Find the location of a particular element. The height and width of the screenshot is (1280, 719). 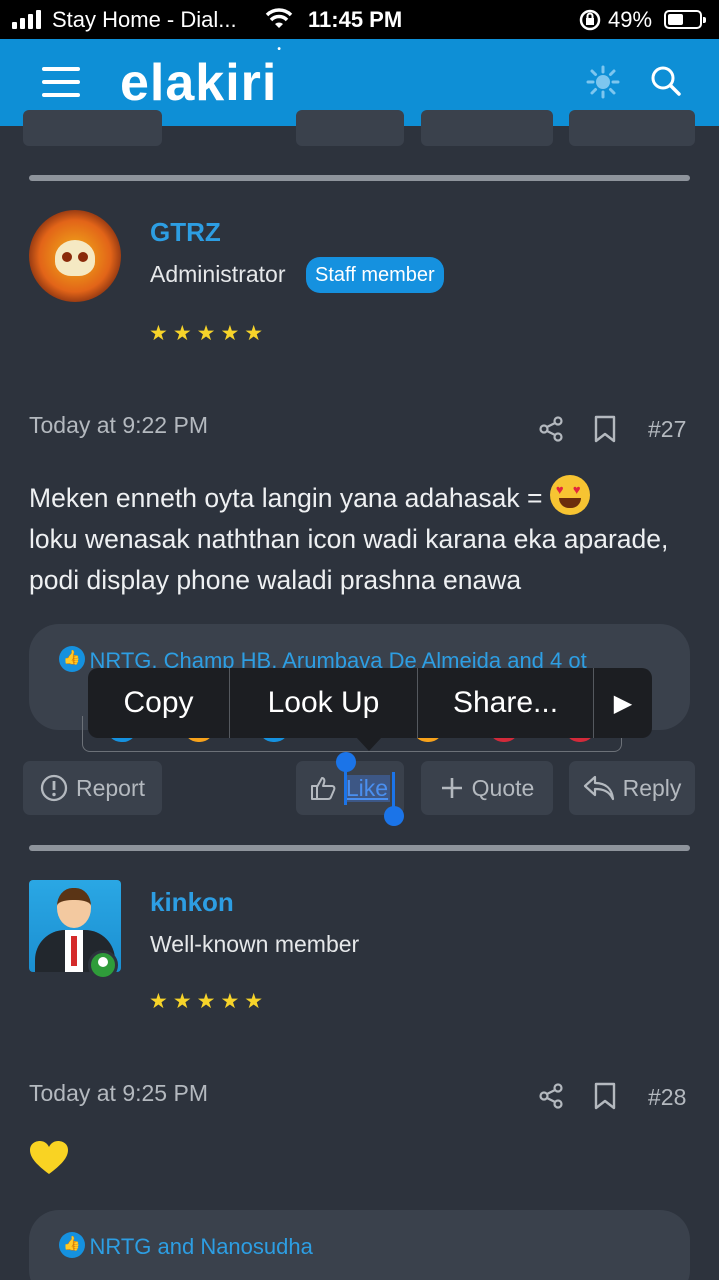

selection-start-handle is located at coordinates (346, 762).